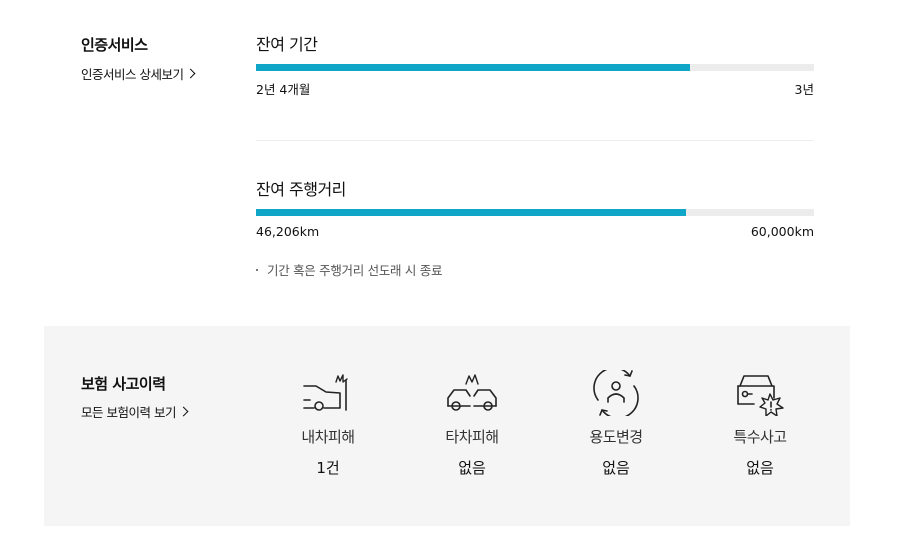  Describe the element at coordinates (301, 189) in the screenshot. I see `remaining-mileage-label: 잔여 주행거리` at that location.